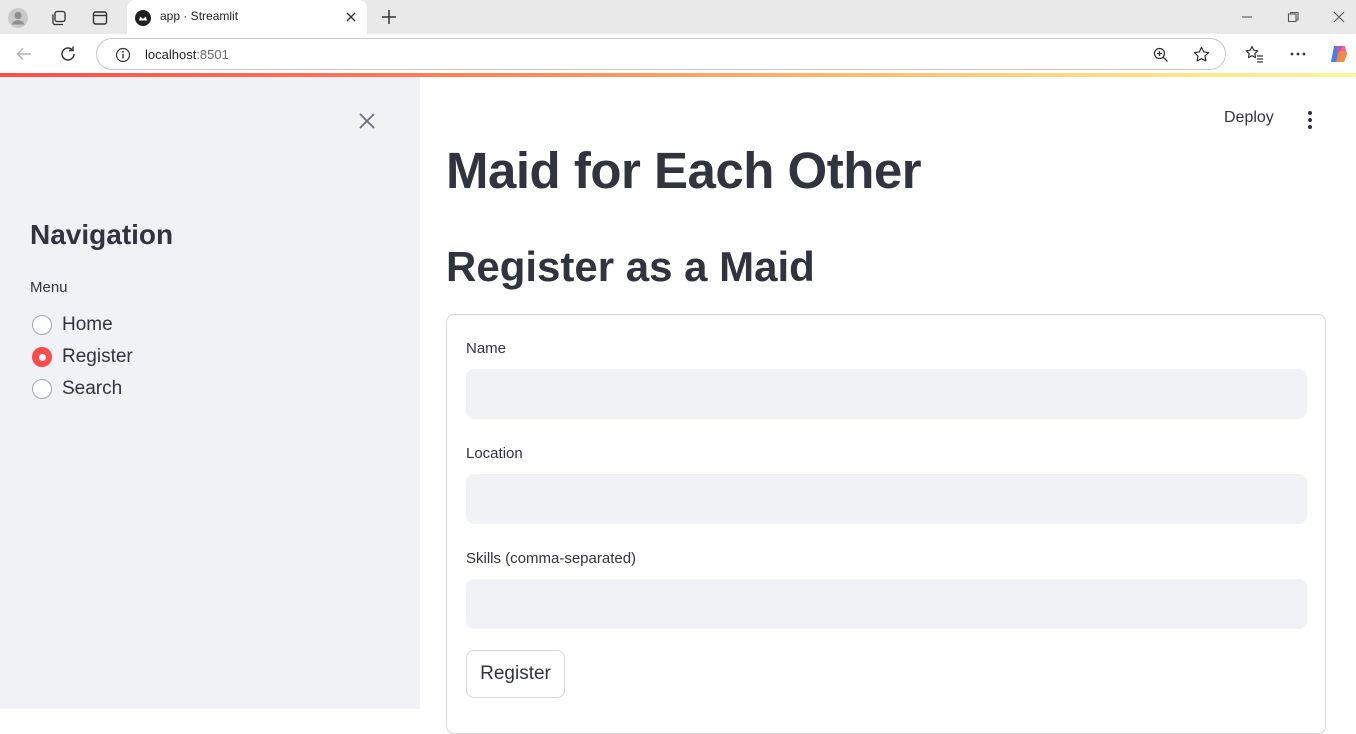 Image resolution: width=1356 pixels, height=734 pixels. Describe the element at coordinates (143, 18) in the screenshot. I see `streamlit-favicon-icon` at that location.